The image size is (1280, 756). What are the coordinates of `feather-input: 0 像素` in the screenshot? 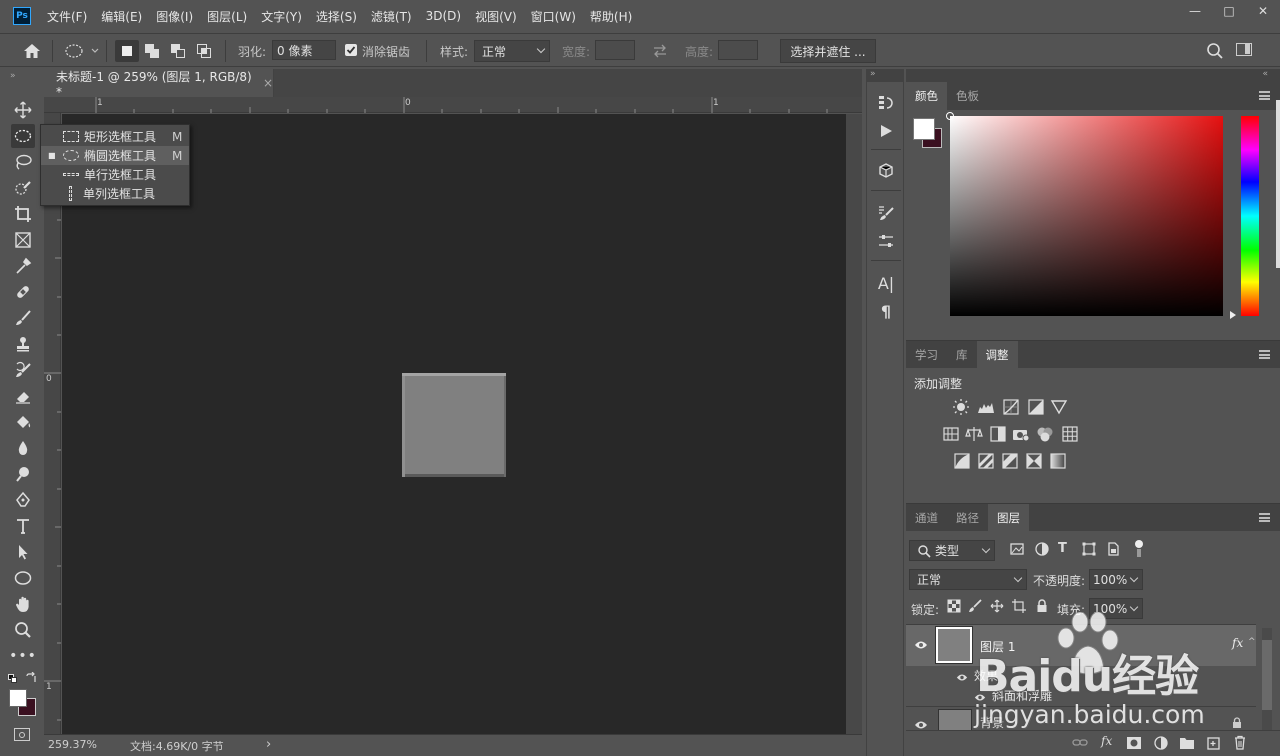 It's located at (304, 50).